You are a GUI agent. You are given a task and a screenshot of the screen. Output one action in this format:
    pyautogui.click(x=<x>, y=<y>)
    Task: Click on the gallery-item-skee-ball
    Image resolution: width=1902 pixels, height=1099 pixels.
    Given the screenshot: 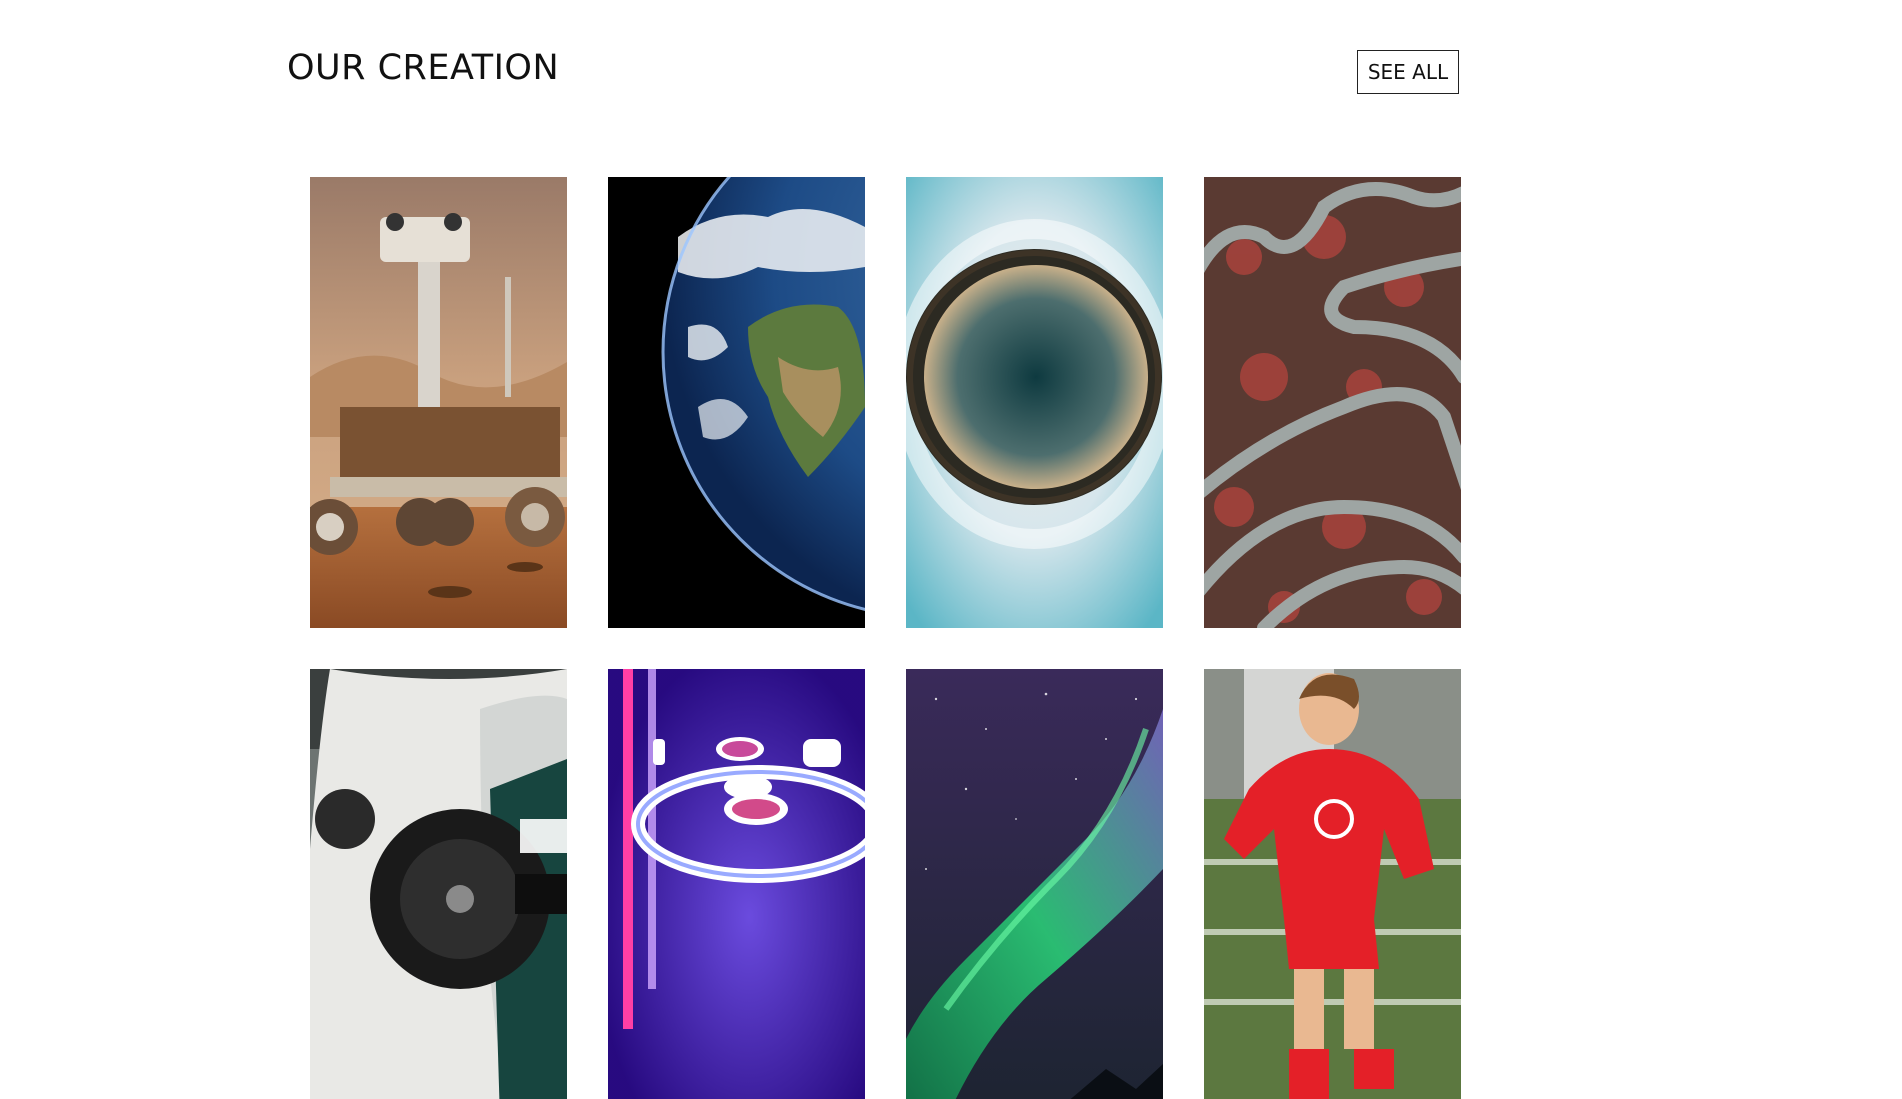 What is the action you would take?
    pyautogui.click(x=736, y=884)
    